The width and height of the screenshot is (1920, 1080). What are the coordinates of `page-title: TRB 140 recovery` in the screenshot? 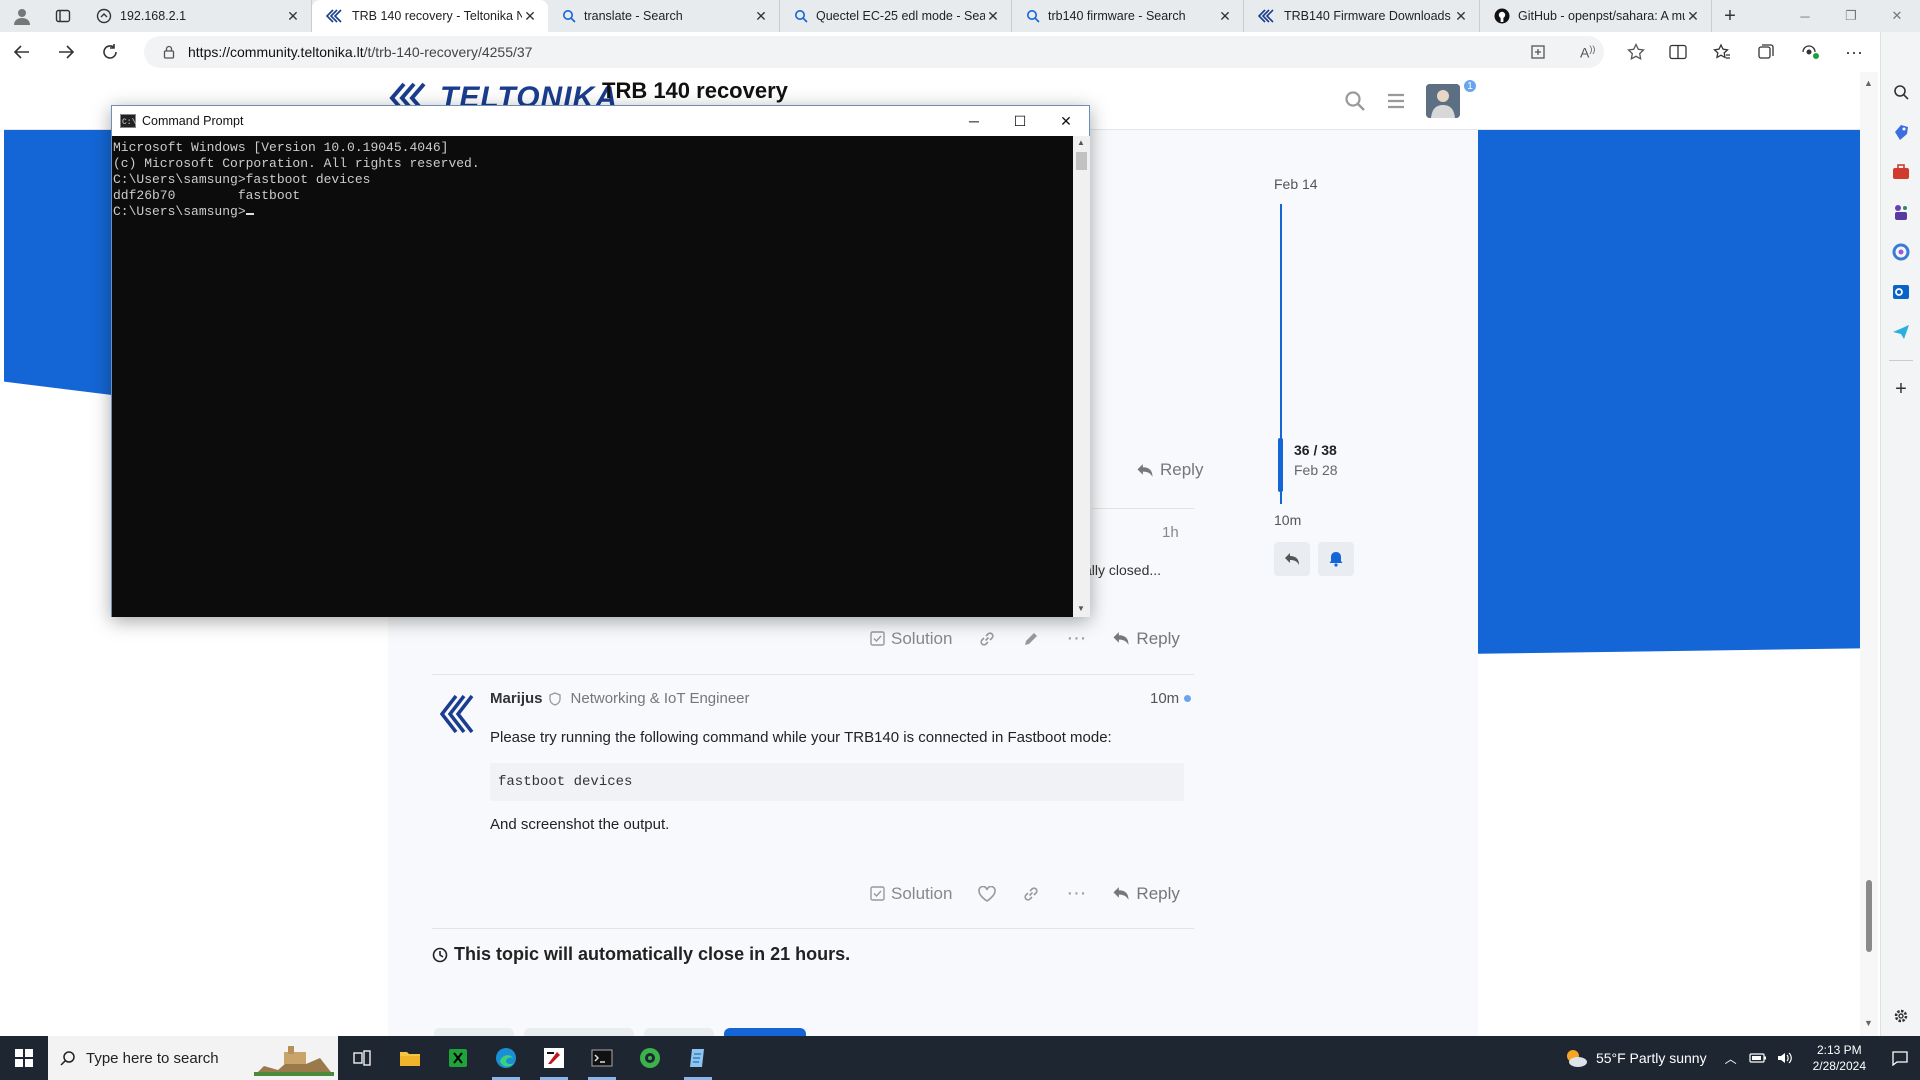 It's located at (695, 91).